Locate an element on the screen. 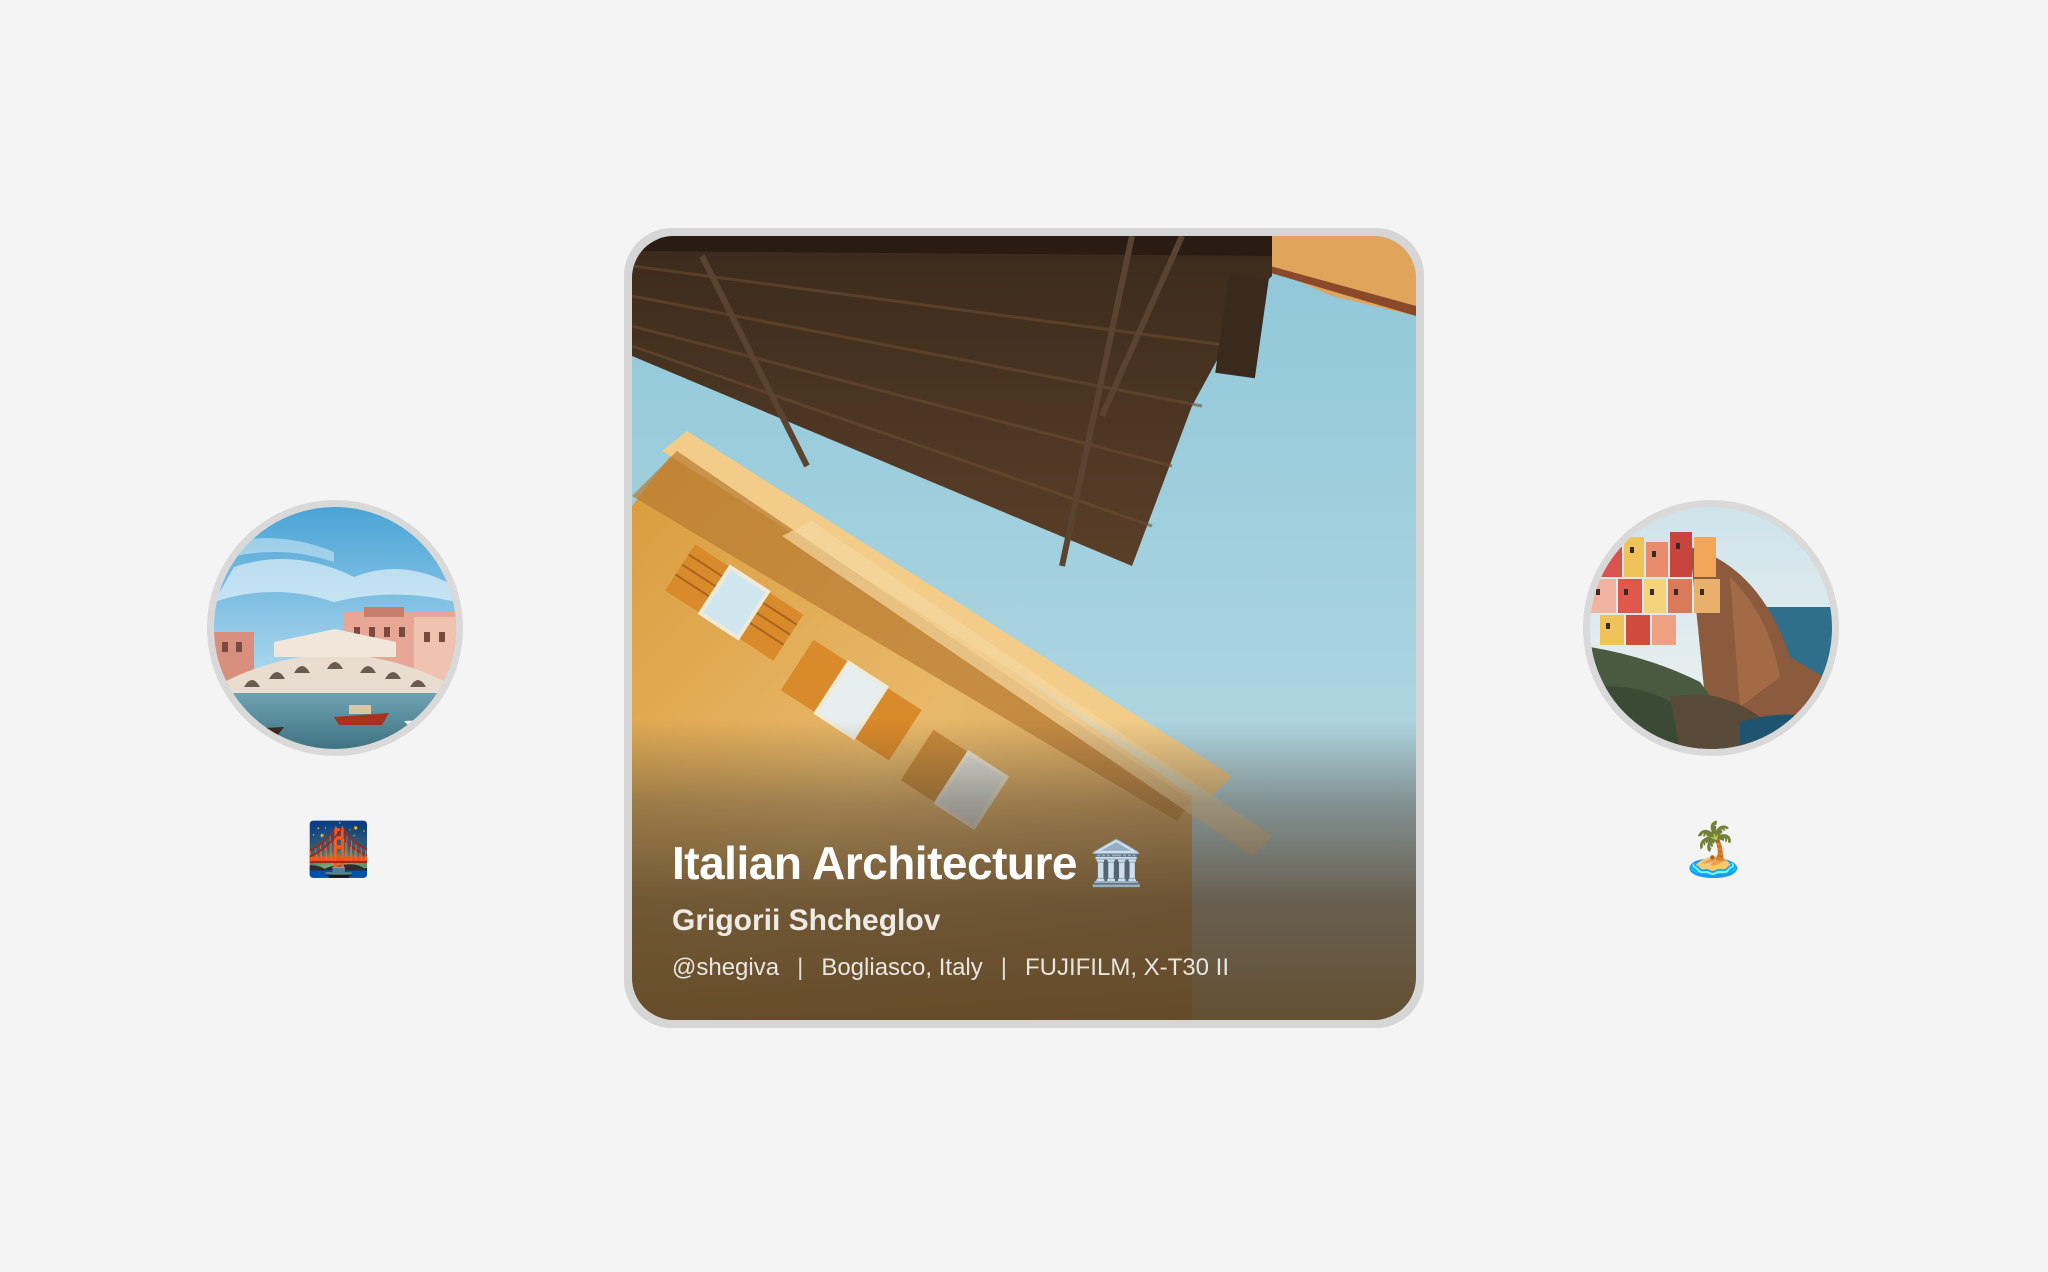  photo-location: Bogliasco, Italy is located at coordinates (902, 967).